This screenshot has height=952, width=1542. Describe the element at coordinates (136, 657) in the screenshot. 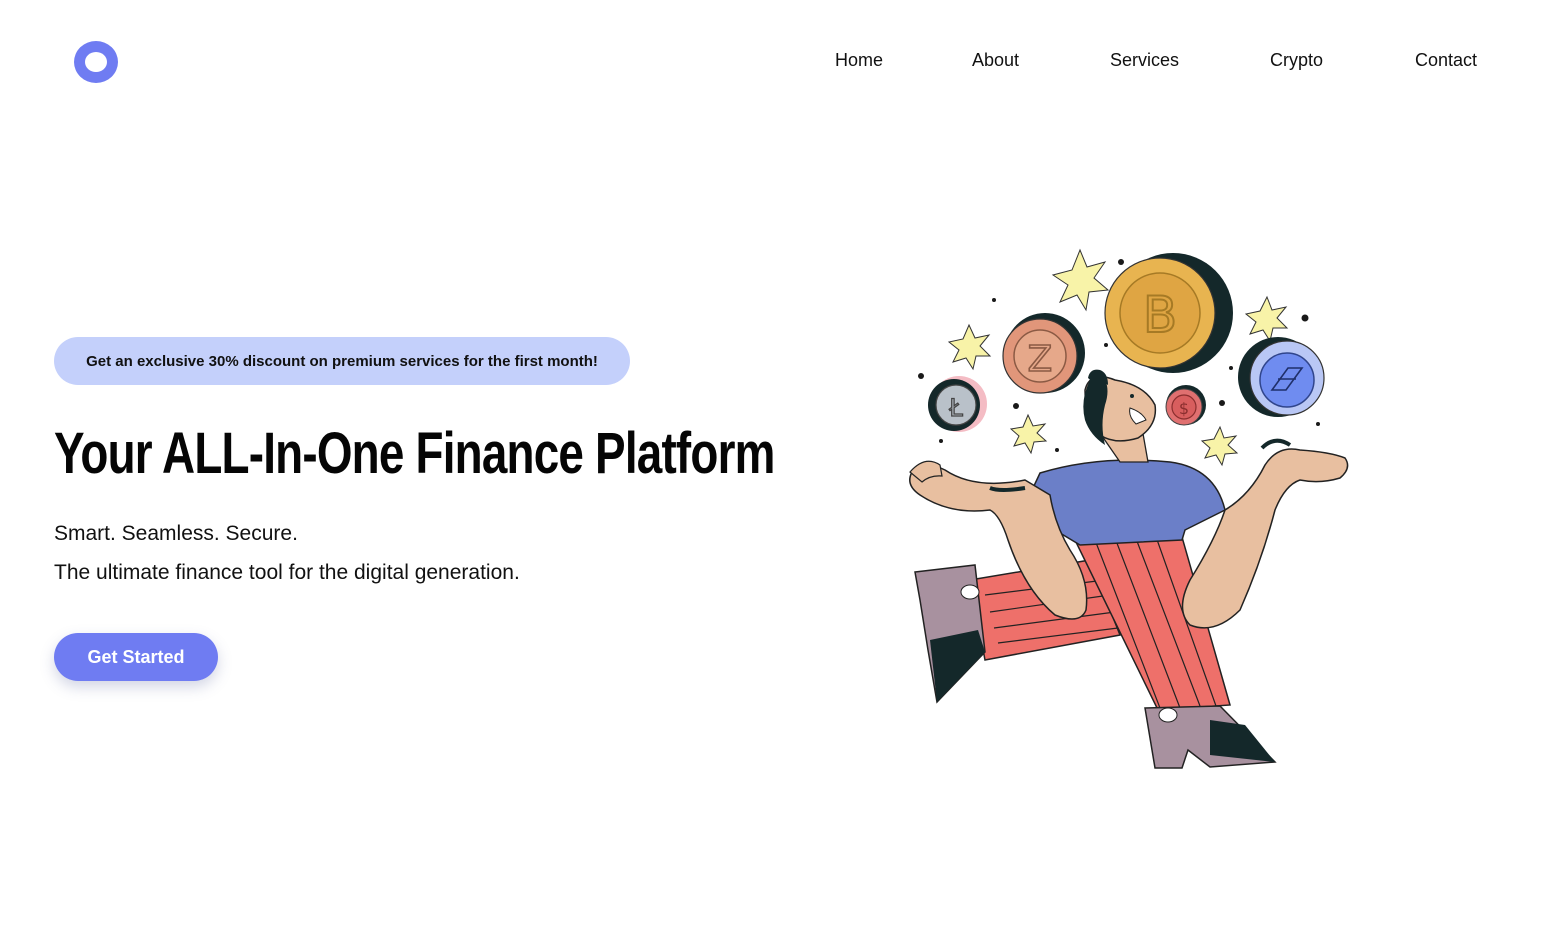

I see `get-started-button: Get Started` at that location.